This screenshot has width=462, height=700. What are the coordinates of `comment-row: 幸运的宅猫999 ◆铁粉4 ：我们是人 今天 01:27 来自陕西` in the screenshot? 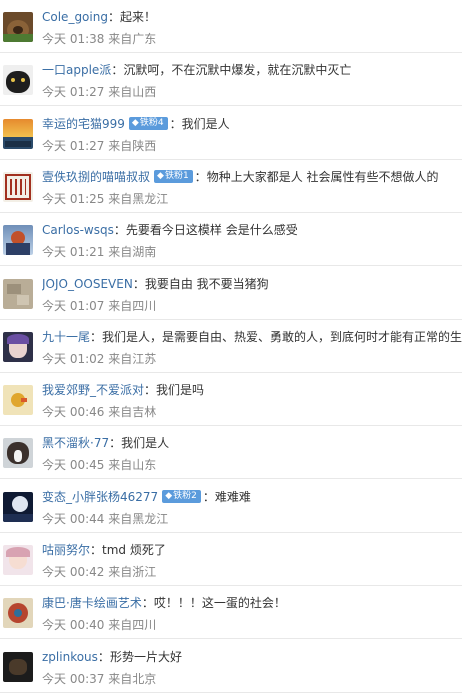 It's located at (231, 133).